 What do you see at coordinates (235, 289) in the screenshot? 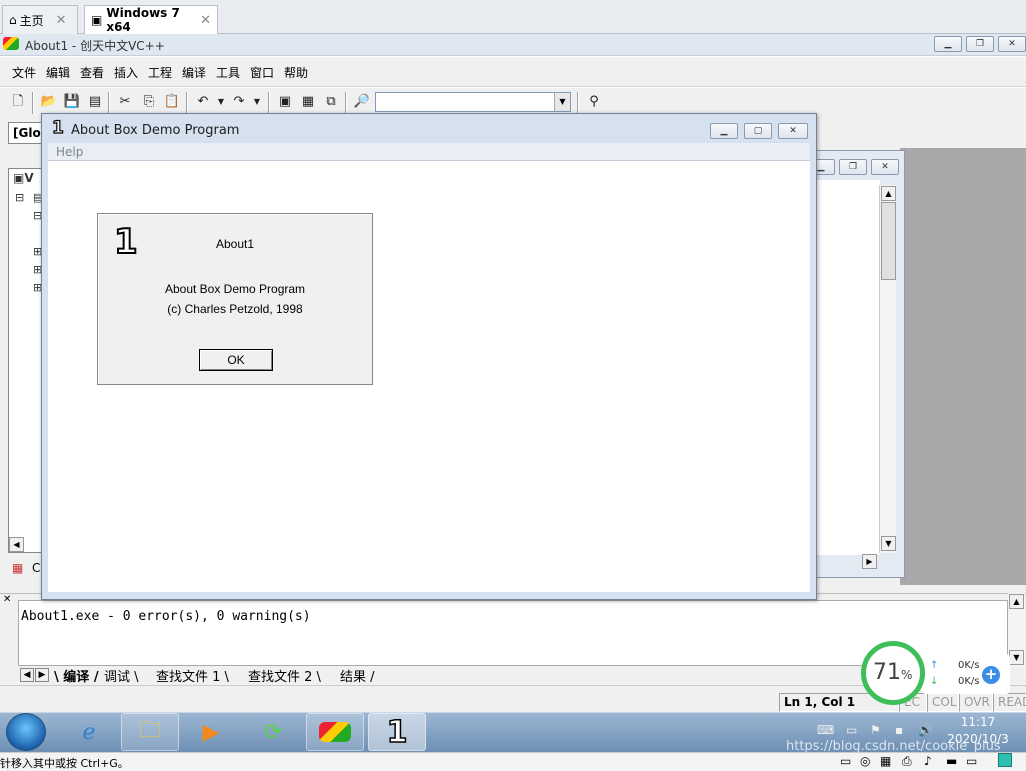
I see `dialog-description: About Box Demo Program` at bounding box center [235, 289].